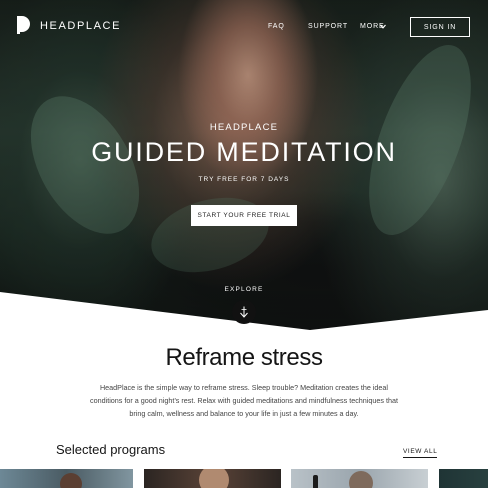 This screenshot has width=488, height=488. I want to click on programs-heading: Selected programs, so click(111, 449).